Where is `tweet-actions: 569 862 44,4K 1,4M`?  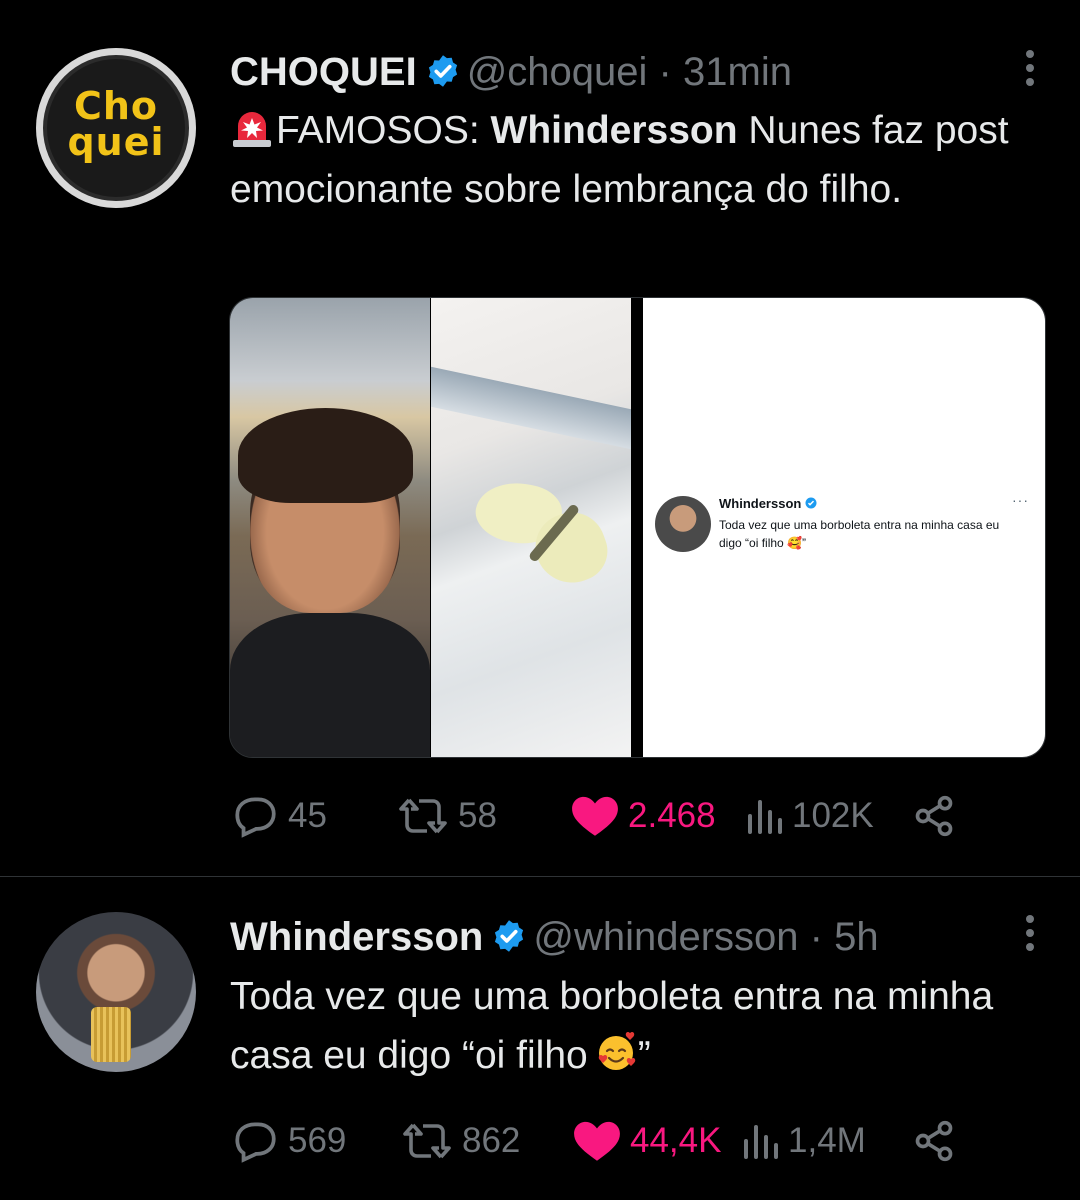
tweet-actions: 569 862 44,4K 1,4M is located at coordinates (610, 1141).